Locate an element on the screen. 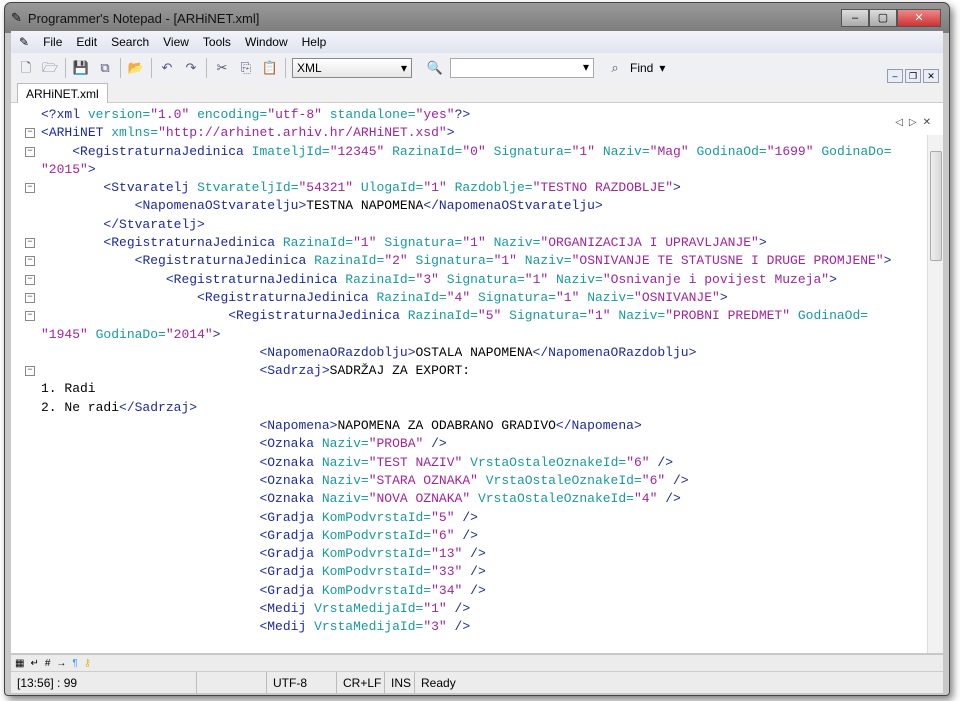 Image resolution: width=960 pixels, height=701 pixels. status-bar: [13:56] : 99 UTF-8 CR+LF INS Ready is located at coordinates (477, 682).